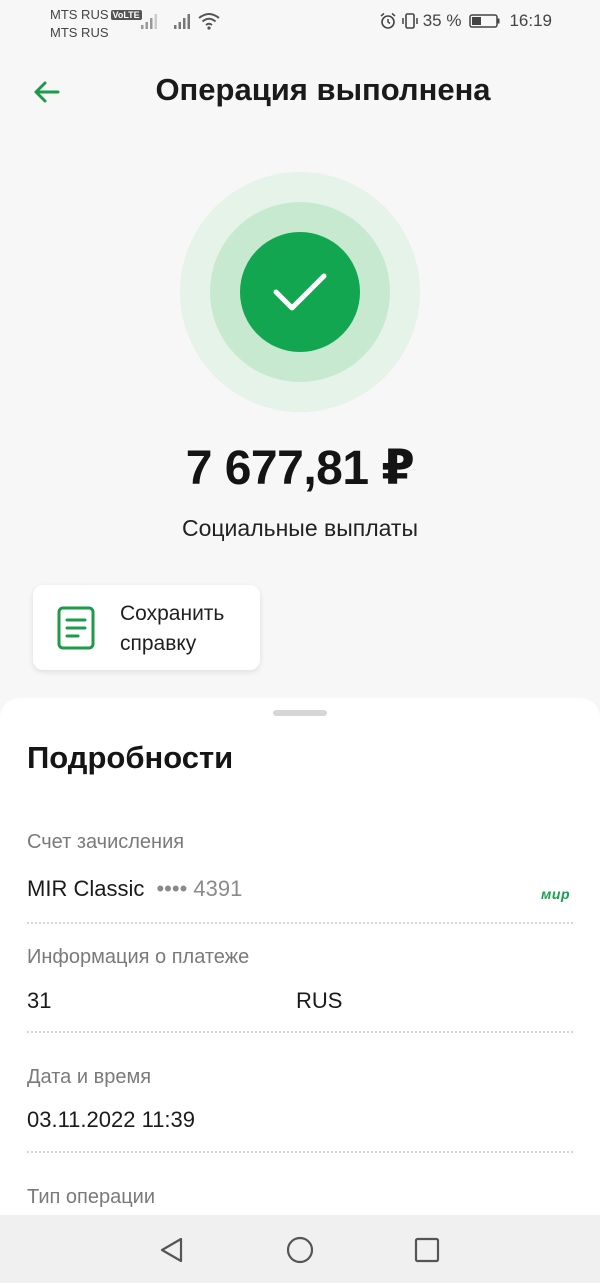  Describe the element at coordinates (388, 20) in the screenshot. I see `alarm-icon` at that location.